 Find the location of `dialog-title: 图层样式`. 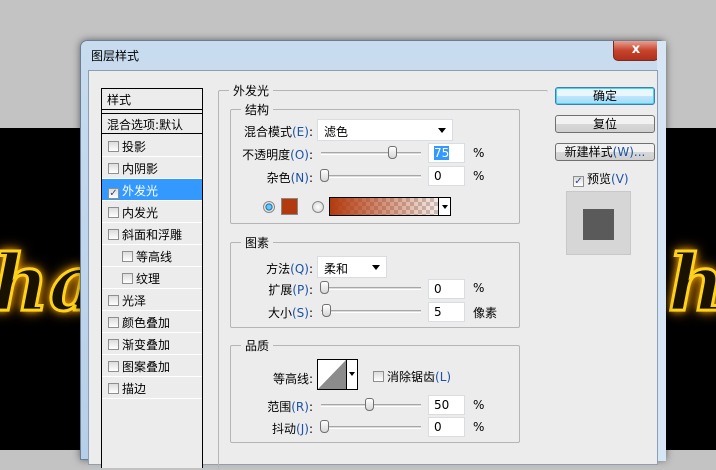

dialog-title: 图层样式 is located at coordinates (115, 56).